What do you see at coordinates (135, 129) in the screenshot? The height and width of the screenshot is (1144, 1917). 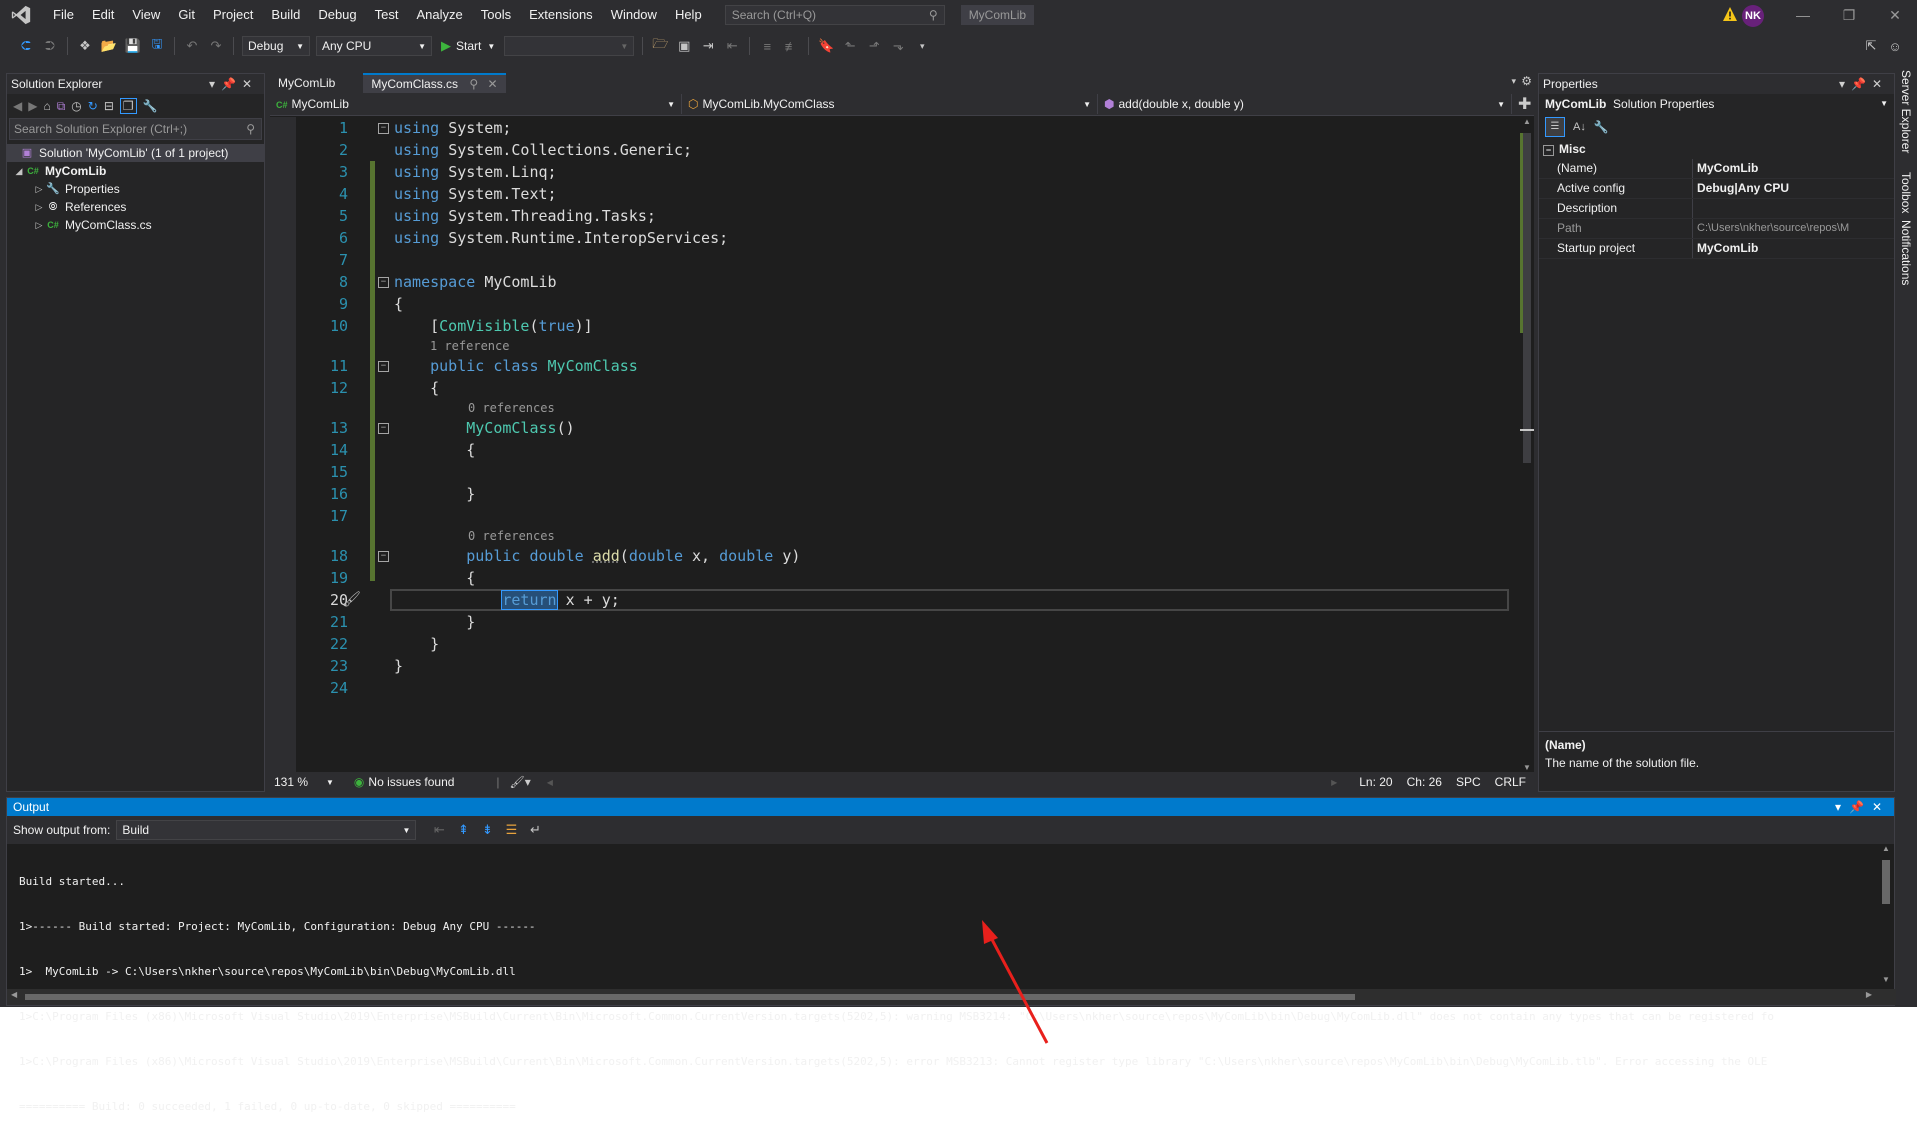 I see `solution-search-input: Search Solution Explorer (Ctrl+;) ⚲` at bounding box center [135, 129].